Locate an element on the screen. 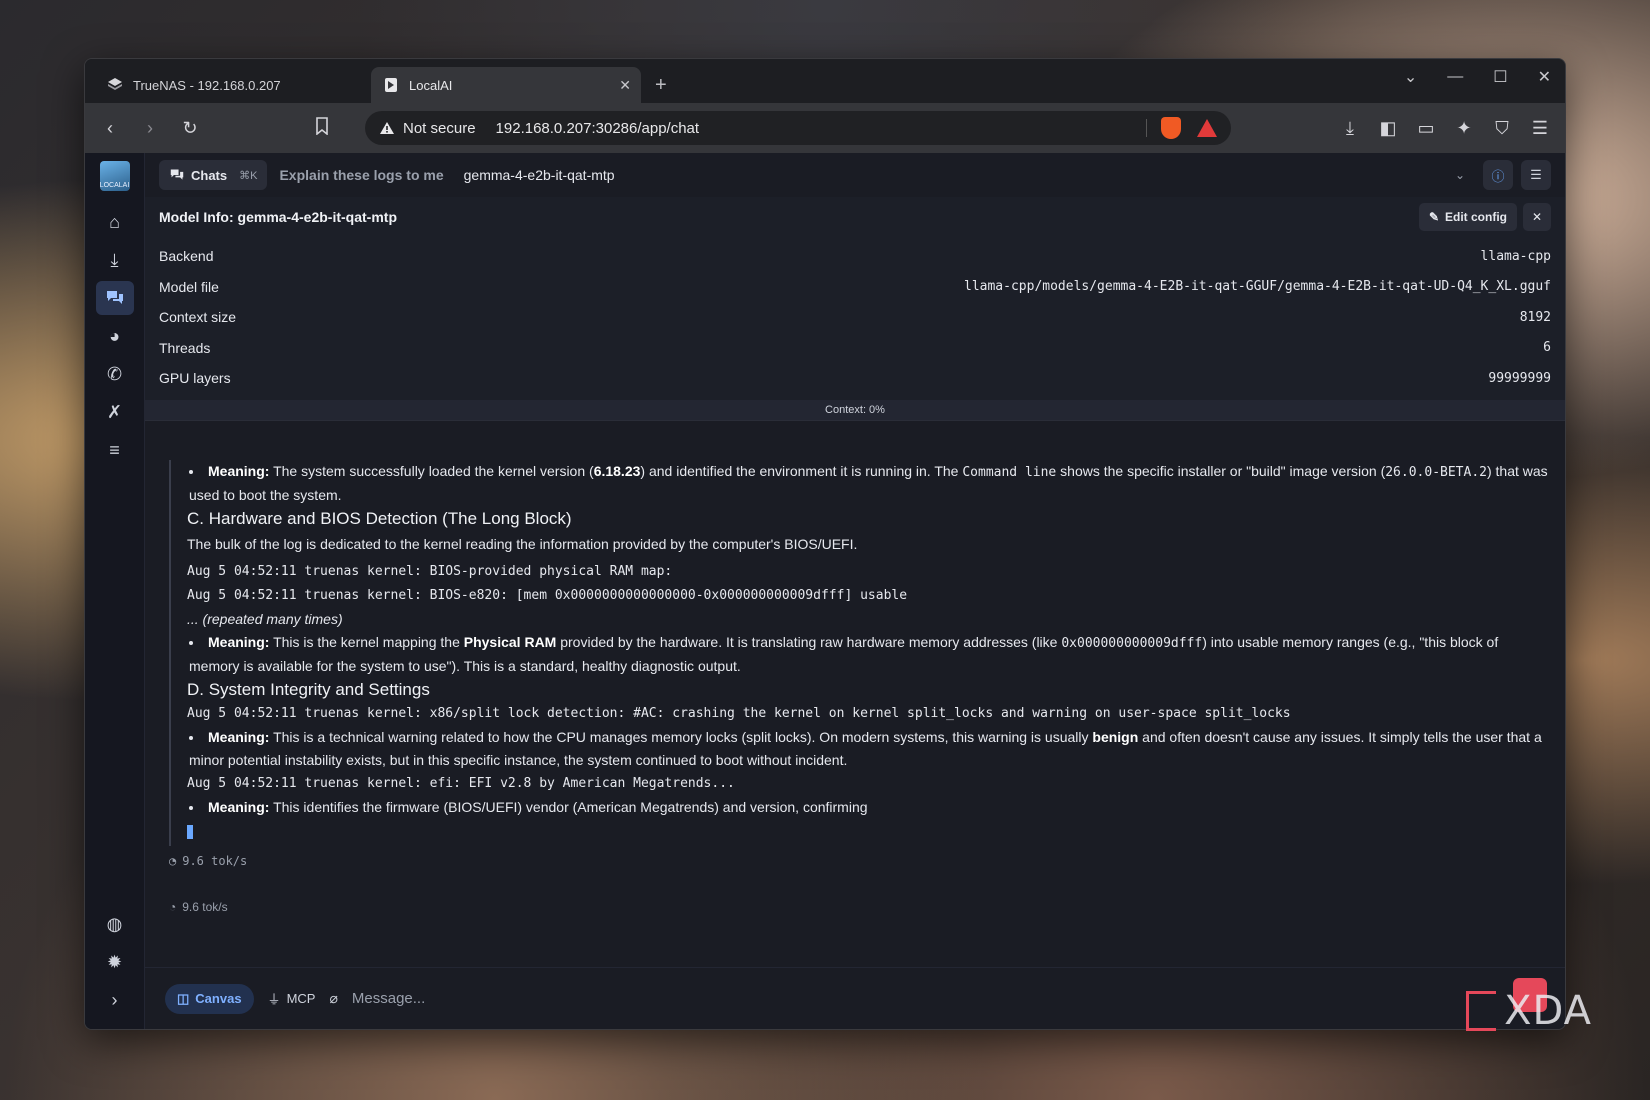  edit-icon: ✎ is located at coordinates (1433, 217).